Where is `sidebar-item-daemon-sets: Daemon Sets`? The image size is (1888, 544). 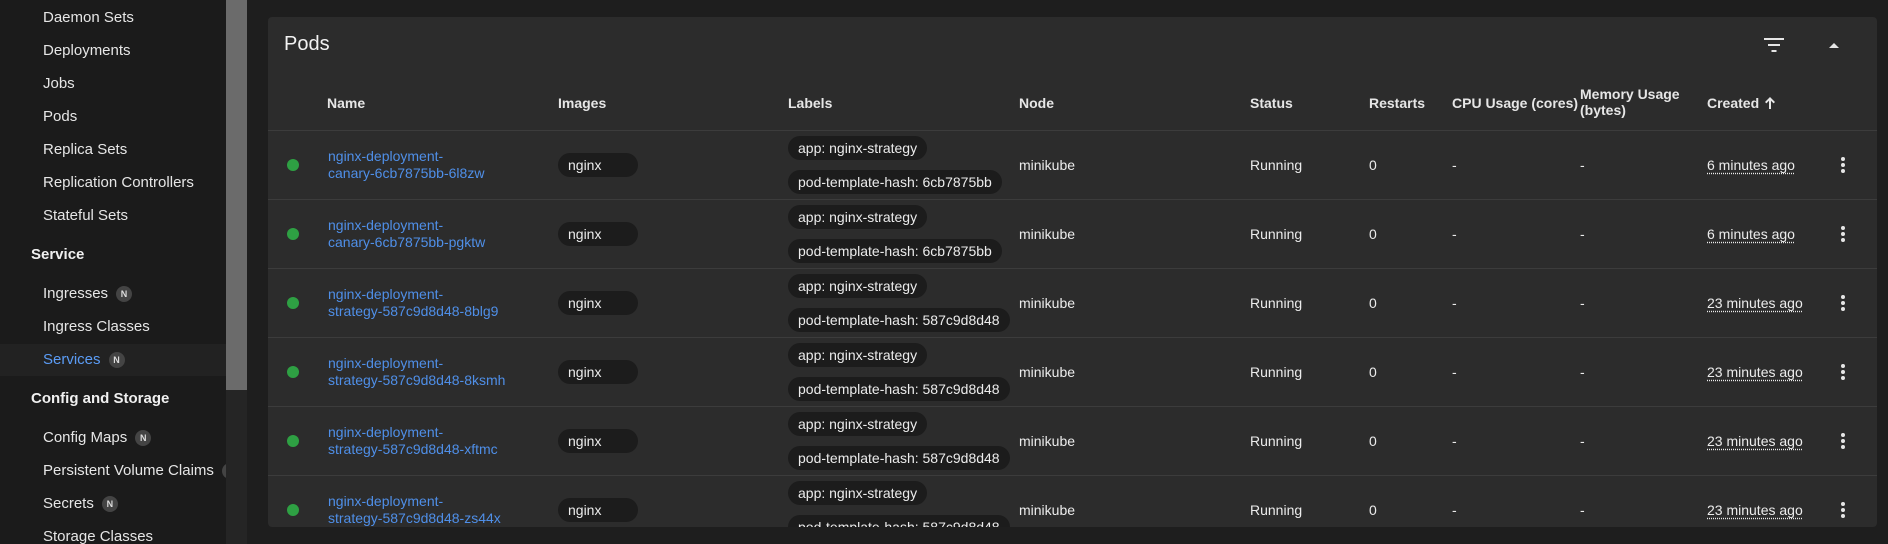 sidebar-item-daemon-sets: Daemon Sets is located at coordinates (88, 17).